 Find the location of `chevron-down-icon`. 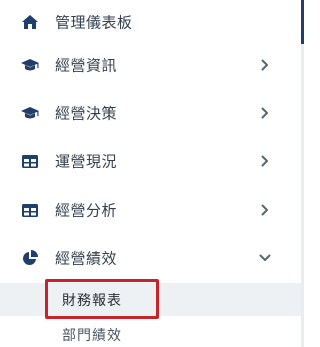

chevron-down-icon is located at coordinates (265, 258).